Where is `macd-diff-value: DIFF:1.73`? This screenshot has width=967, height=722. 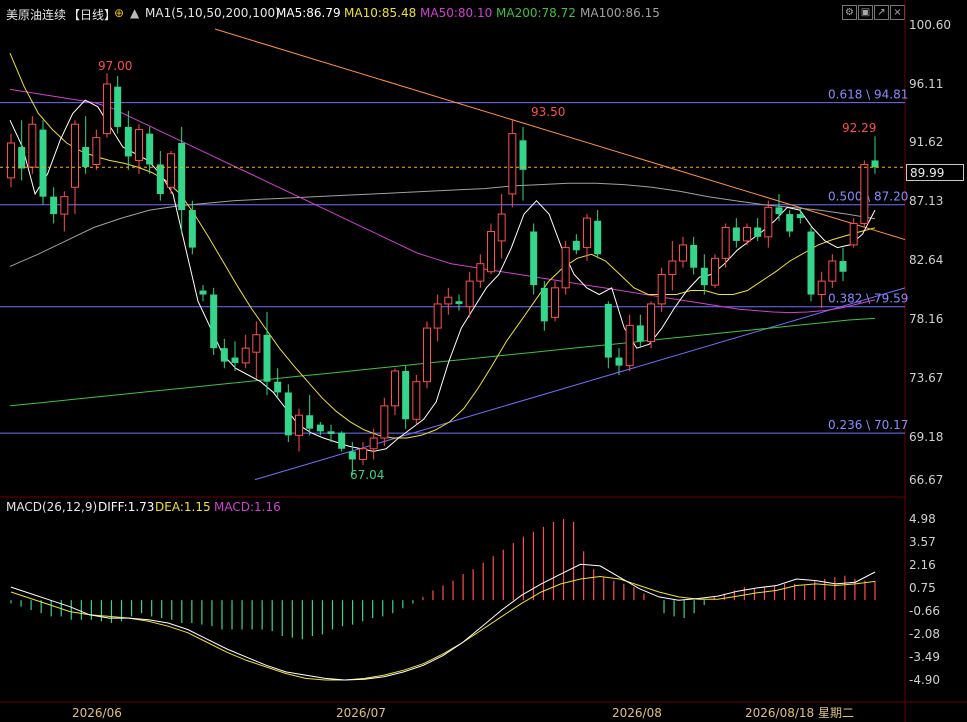 macd-diff-value: DIFF:1.73 is located at coordinates (126, 507).